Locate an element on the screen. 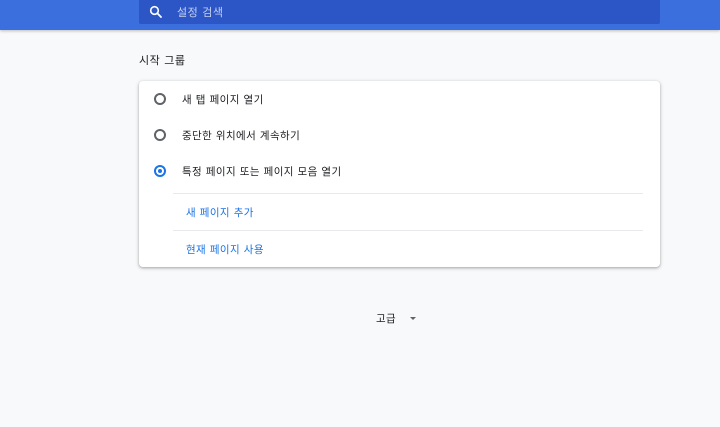  search-icon is located at coordinates (156, 12).